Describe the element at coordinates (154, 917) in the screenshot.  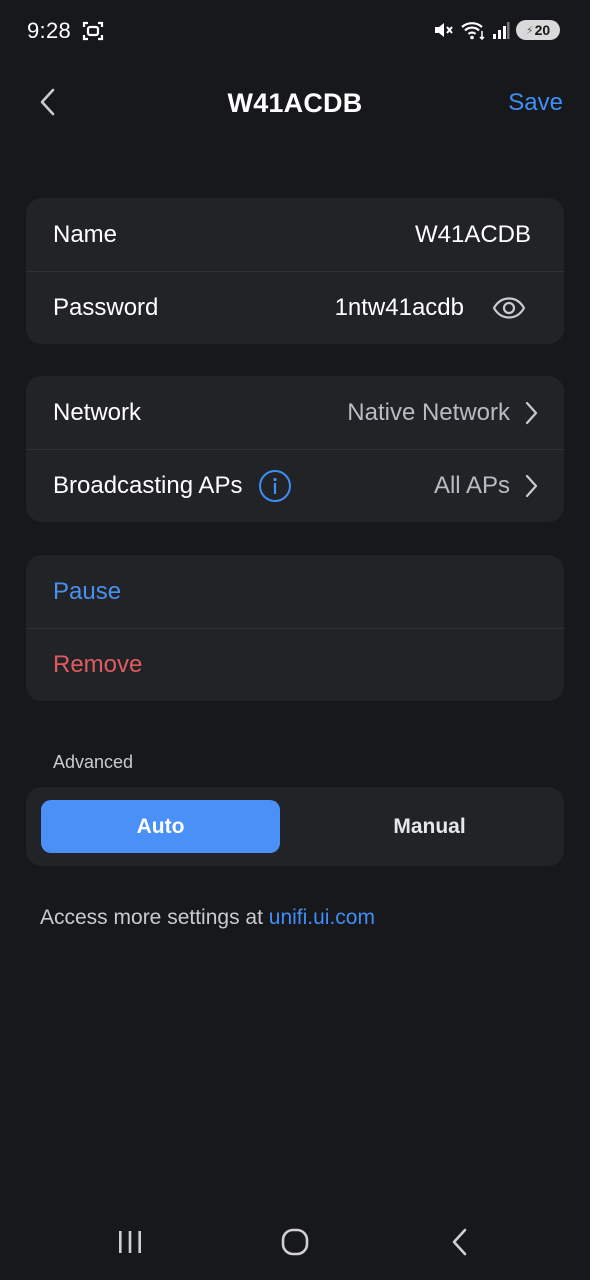
I see `footer-prefix: Access more settings at` at that location.